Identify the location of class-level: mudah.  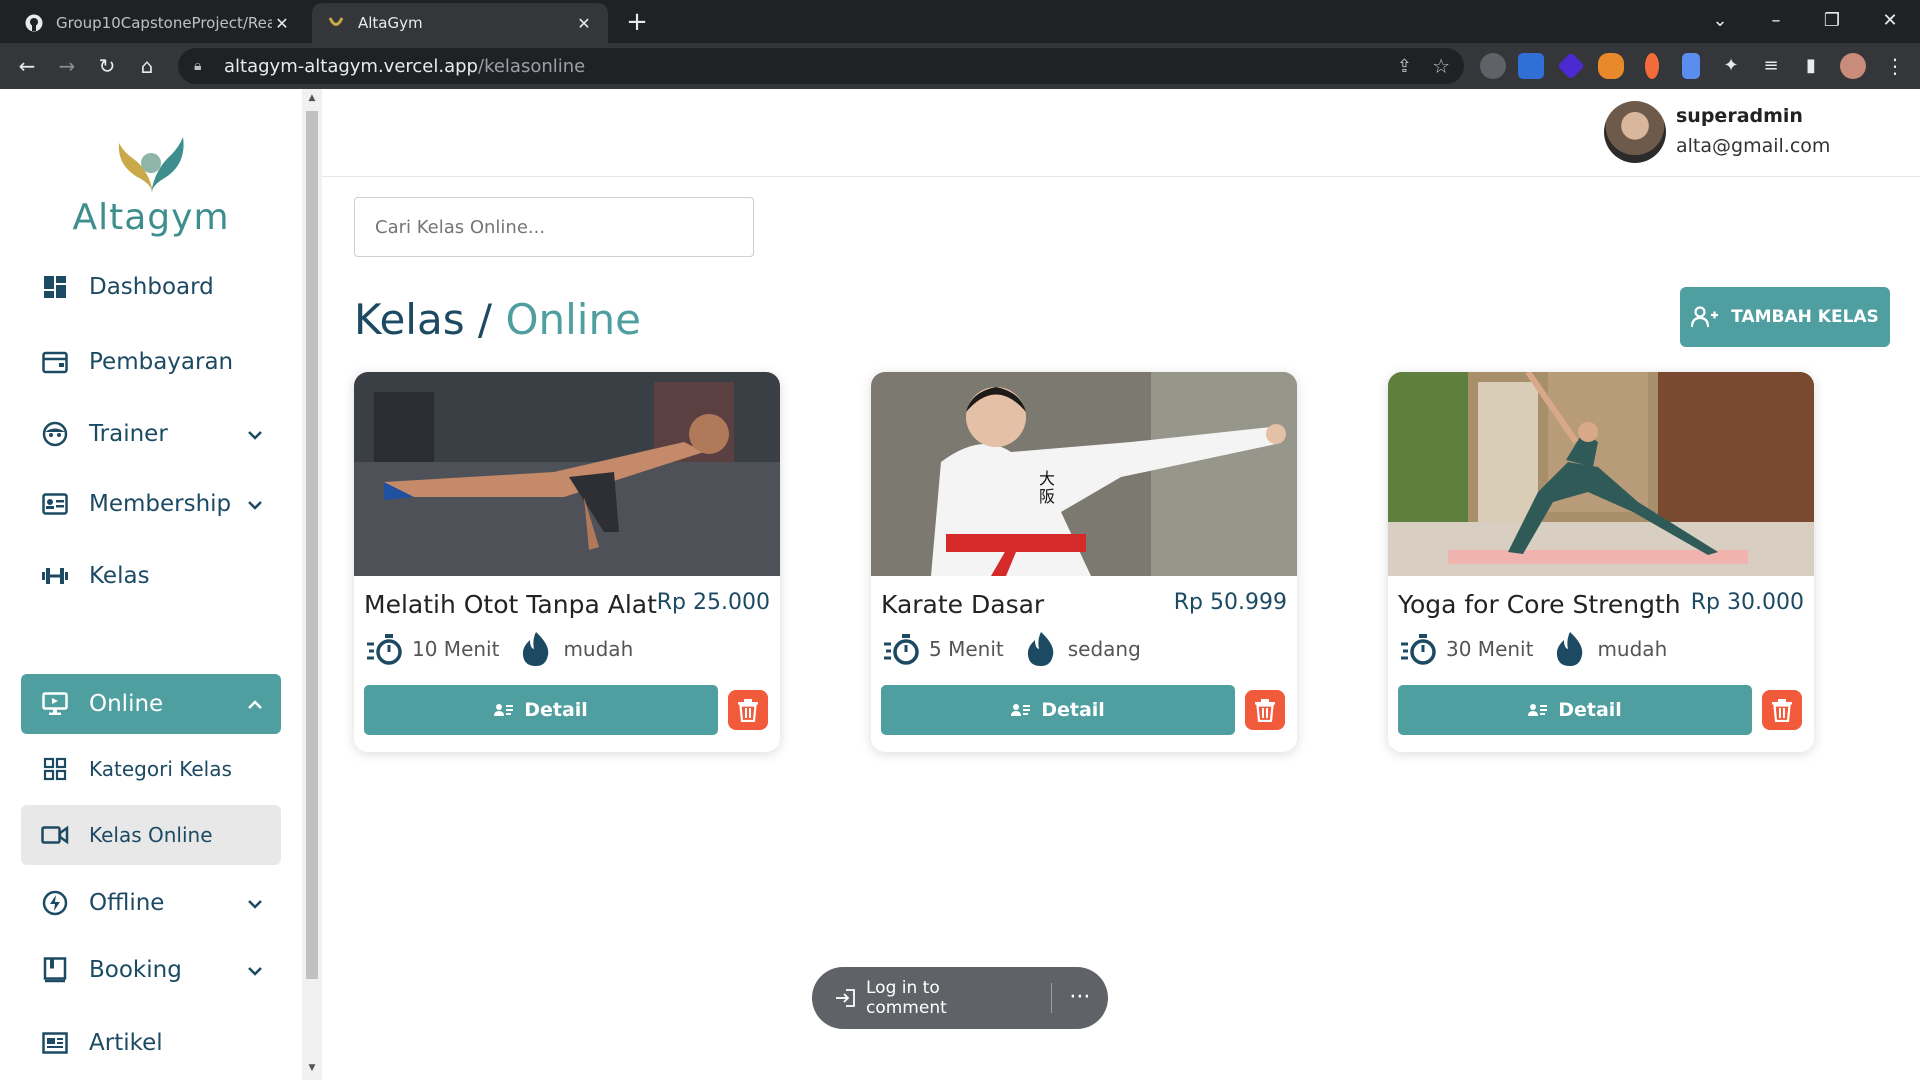
(1632, 649).